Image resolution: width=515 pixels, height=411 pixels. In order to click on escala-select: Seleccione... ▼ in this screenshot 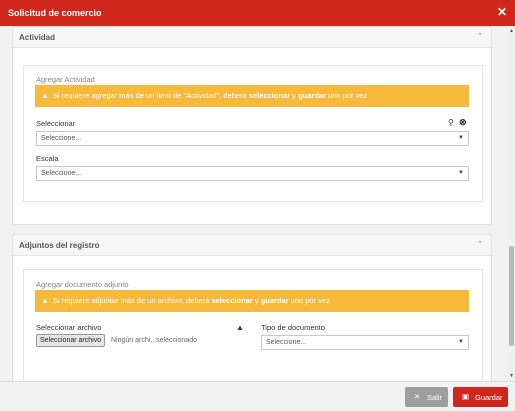, I will do `click(252, 173)`.